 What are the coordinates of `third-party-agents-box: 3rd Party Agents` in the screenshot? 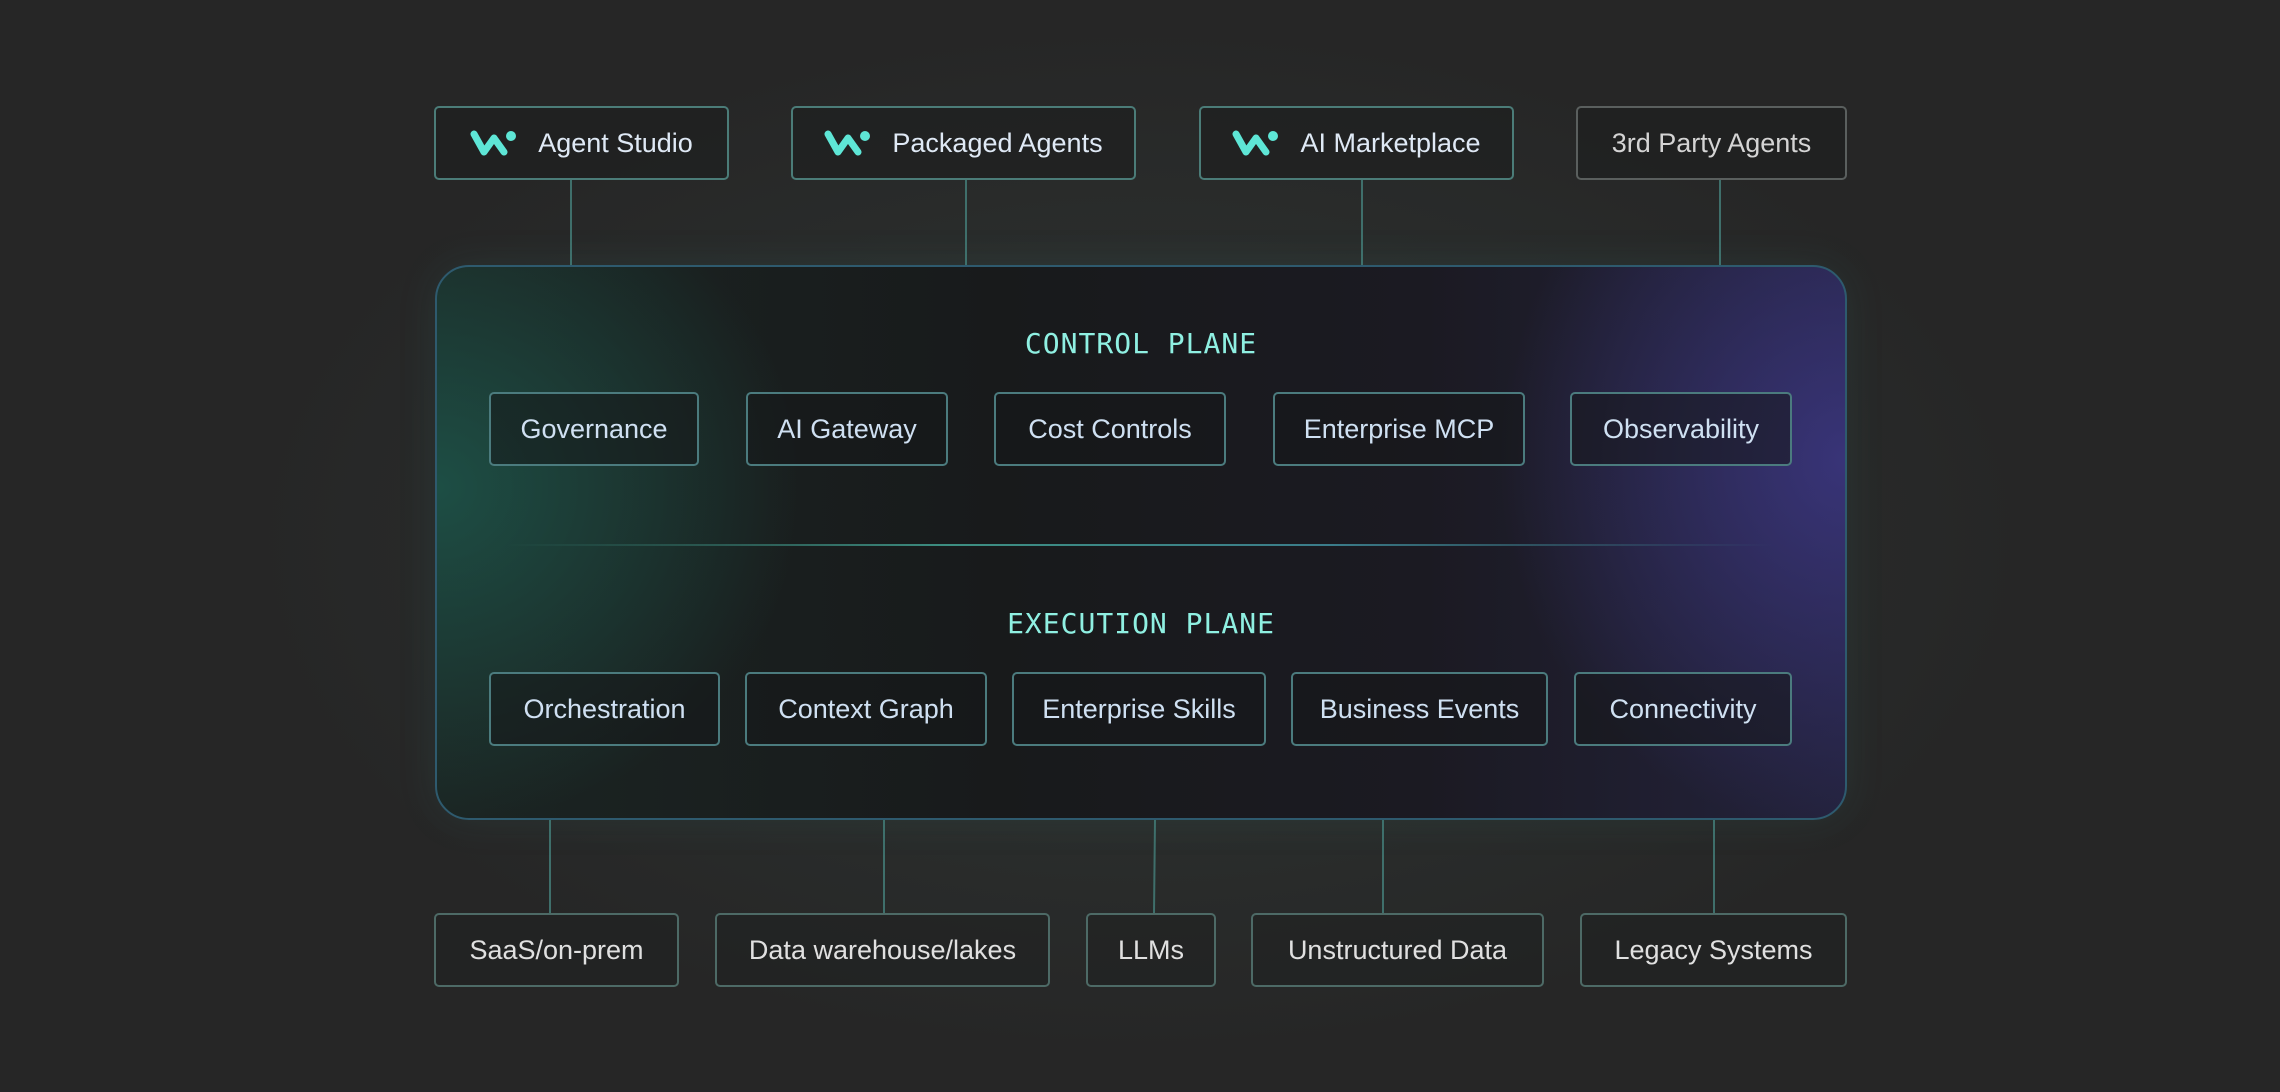 It's located at (1711, 143).